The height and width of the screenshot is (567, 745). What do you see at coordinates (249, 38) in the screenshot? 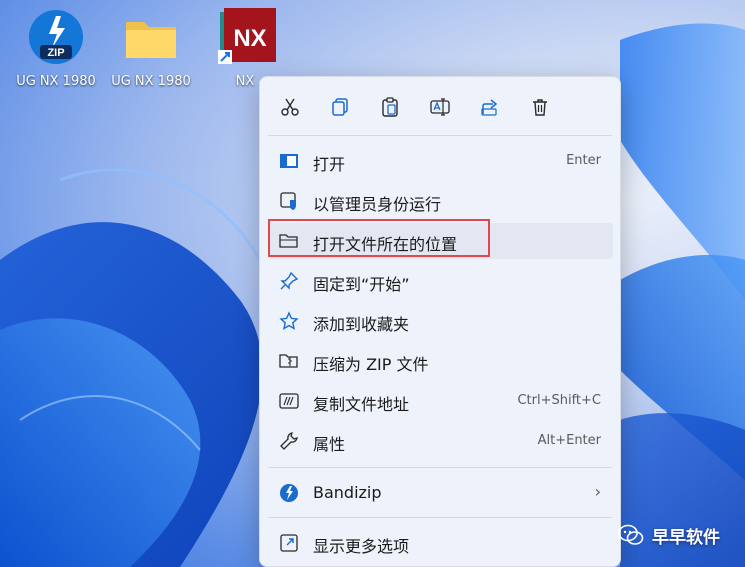
I see `nx-badge: NX` at bounding box center [249, 38].